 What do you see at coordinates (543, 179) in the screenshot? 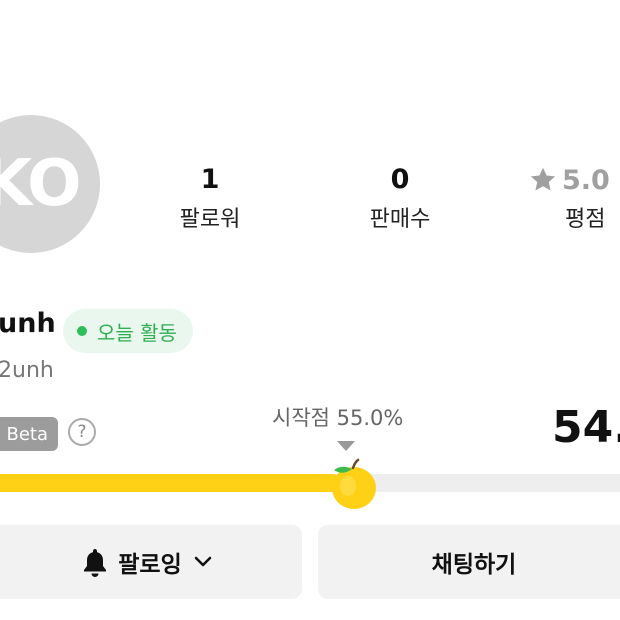
I see `star-icon` at bounding box center [543, 179].